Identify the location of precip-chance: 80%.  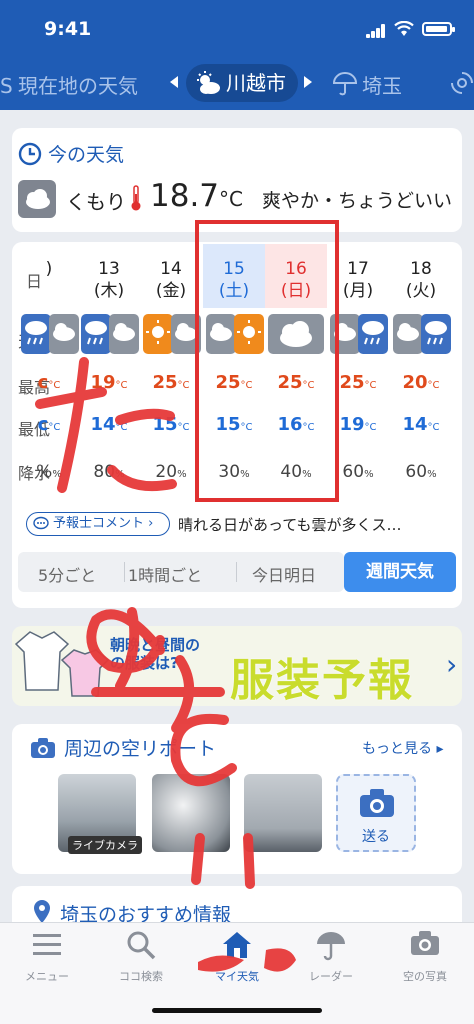
(109, 472).